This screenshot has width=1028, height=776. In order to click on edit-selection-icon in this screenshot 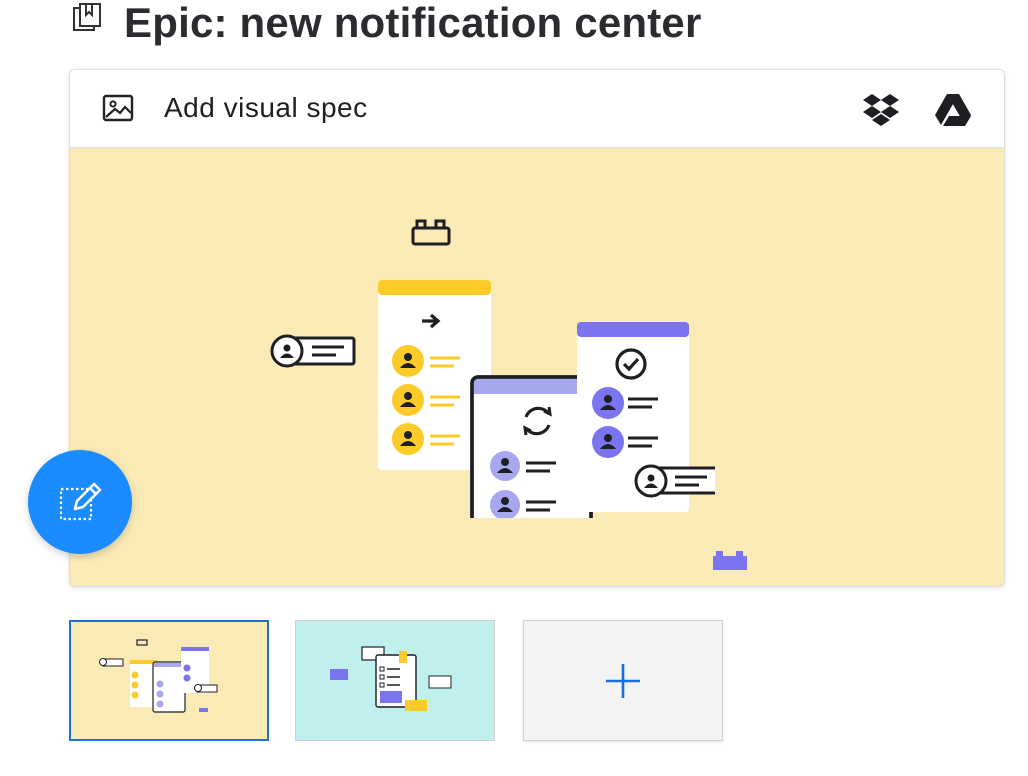, I will do `click(80, 501)`.